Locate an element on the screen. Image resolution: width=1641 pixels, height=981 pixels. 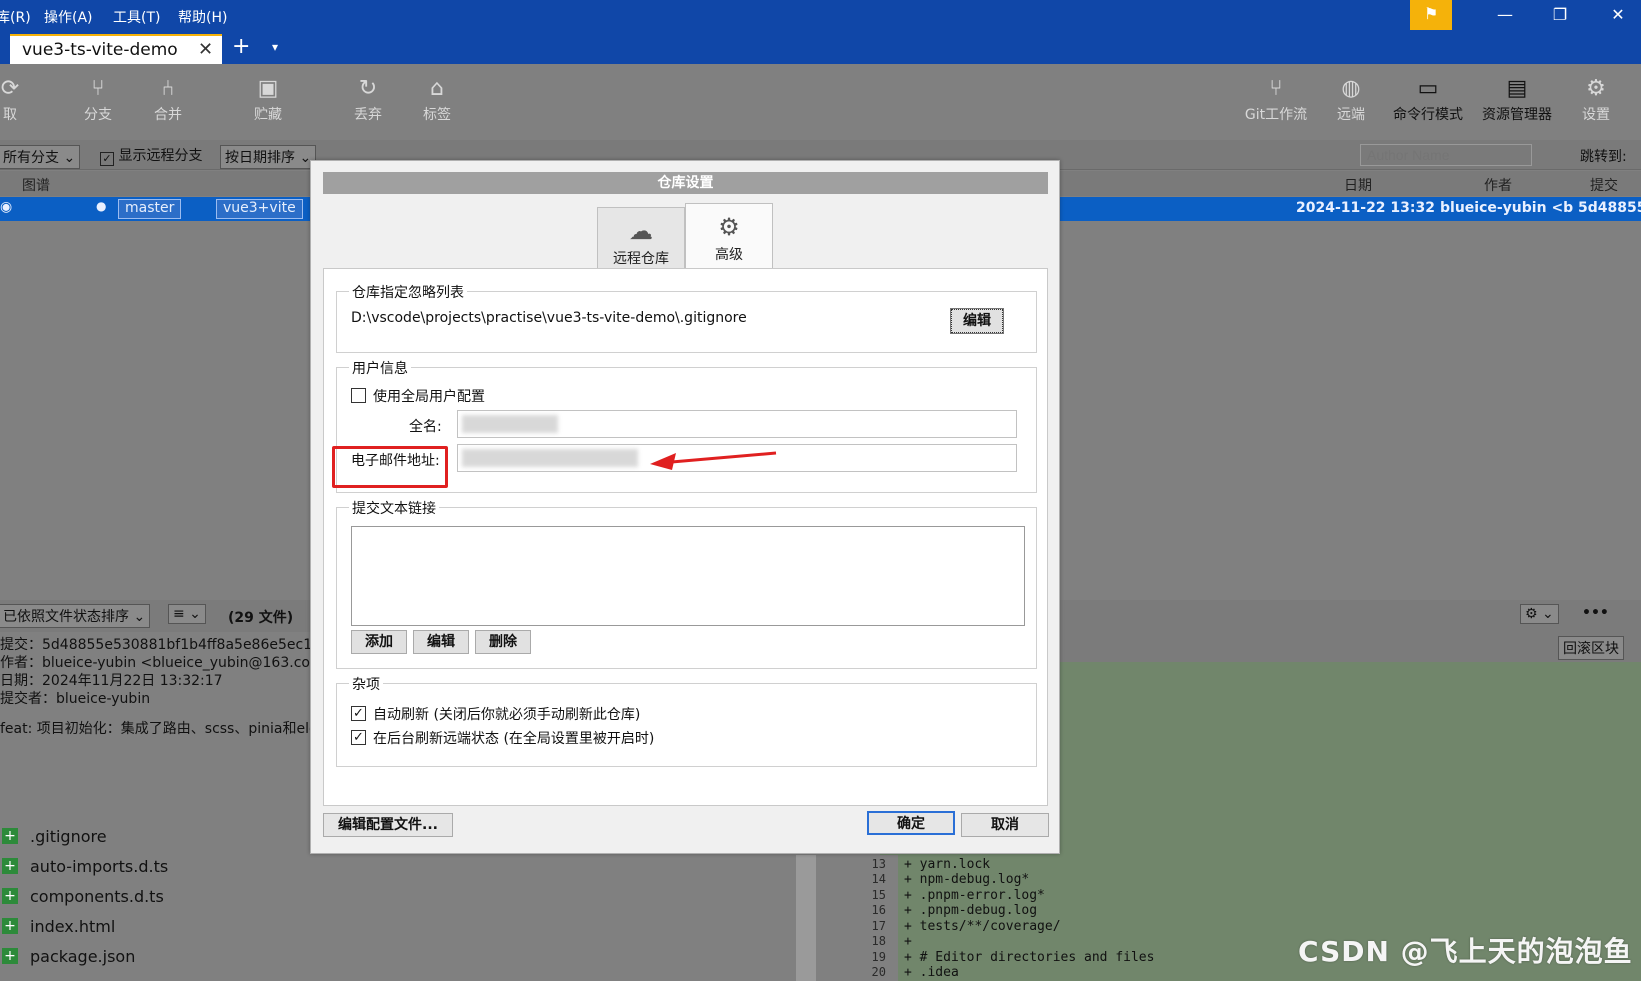
red-arrow-icon is located at coordinates (713, 460).